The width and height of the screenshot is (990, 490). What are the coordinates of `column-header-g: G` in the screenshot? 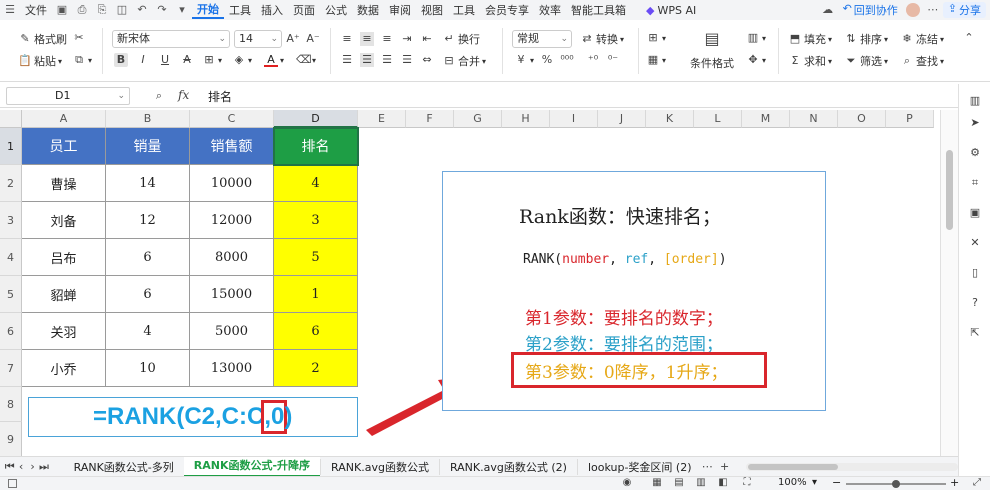 It's located at (478, 119).